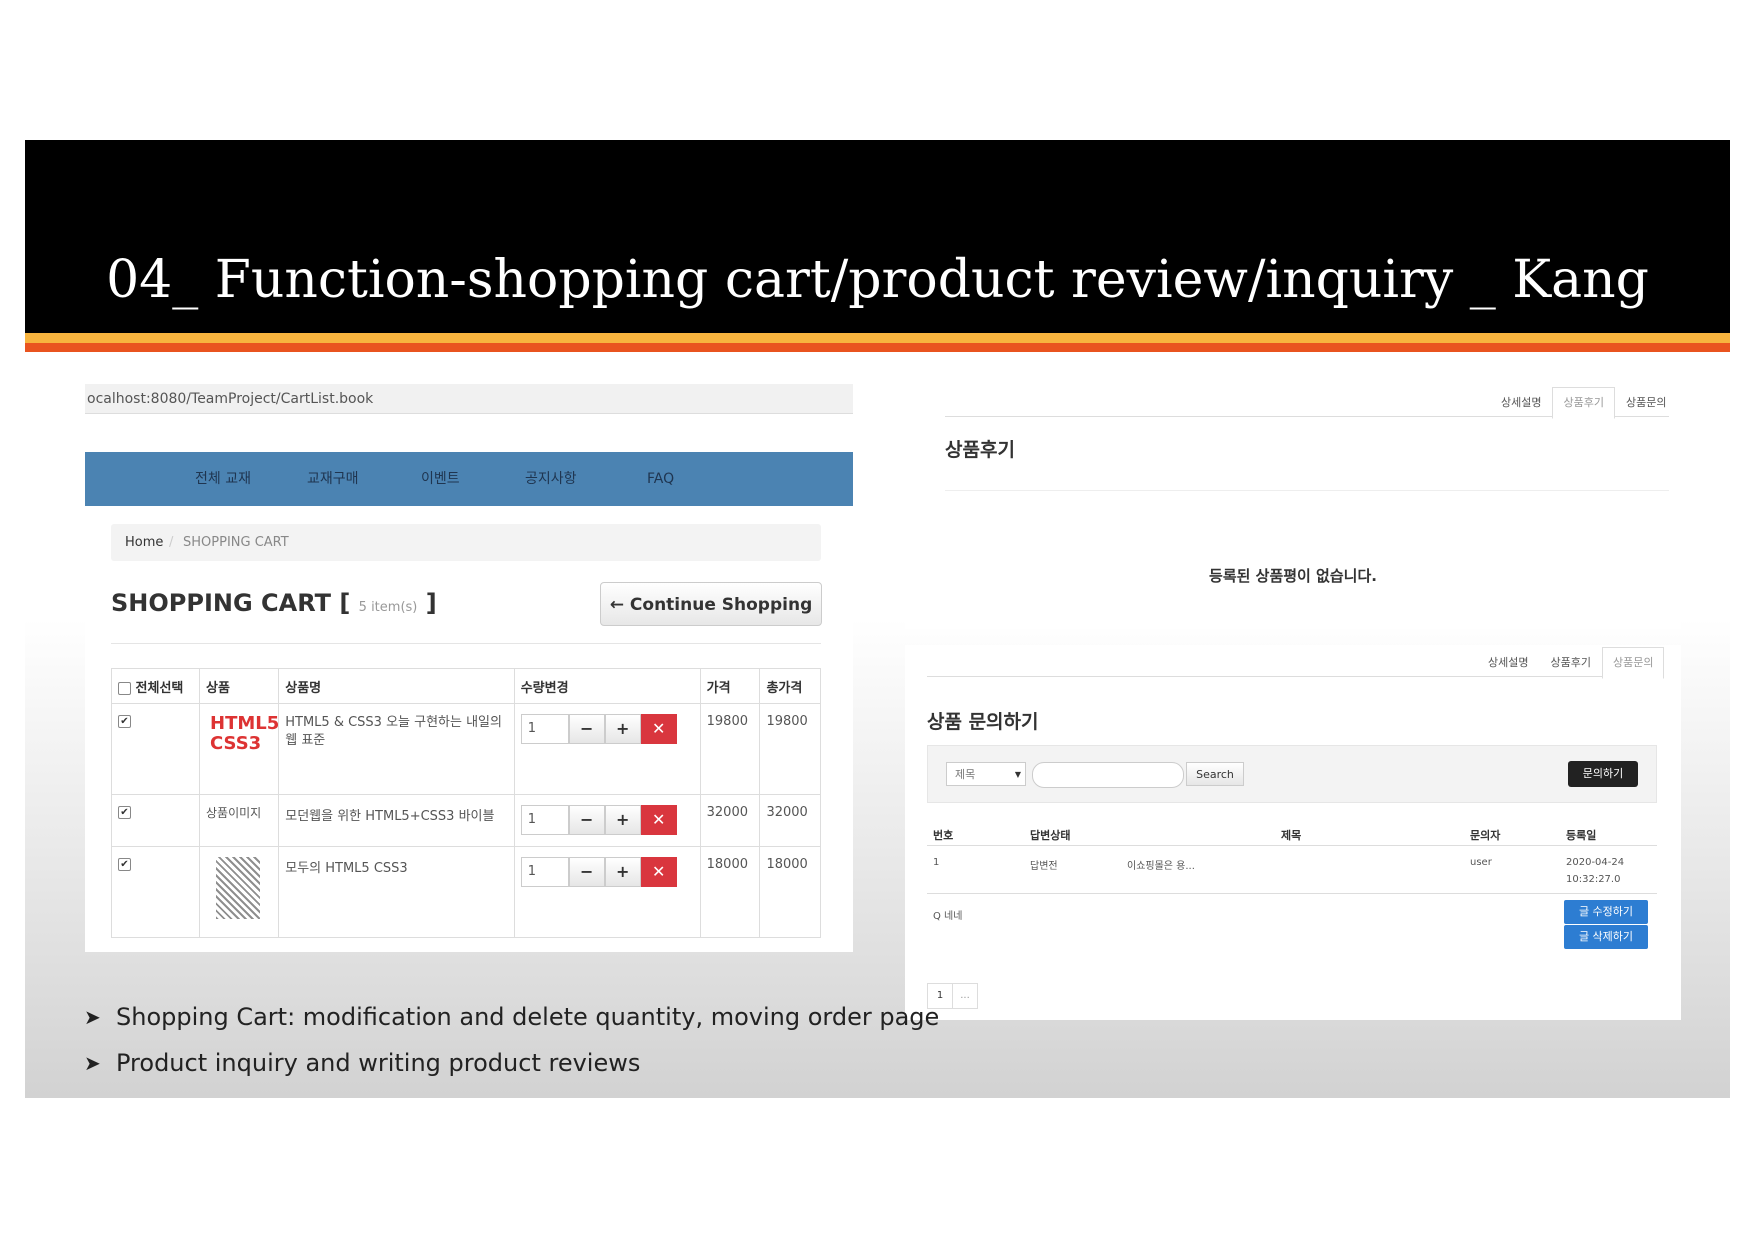 This screenshot has width=1755, height=1240. I want to click on total-price: 19800, so click(790, 749).